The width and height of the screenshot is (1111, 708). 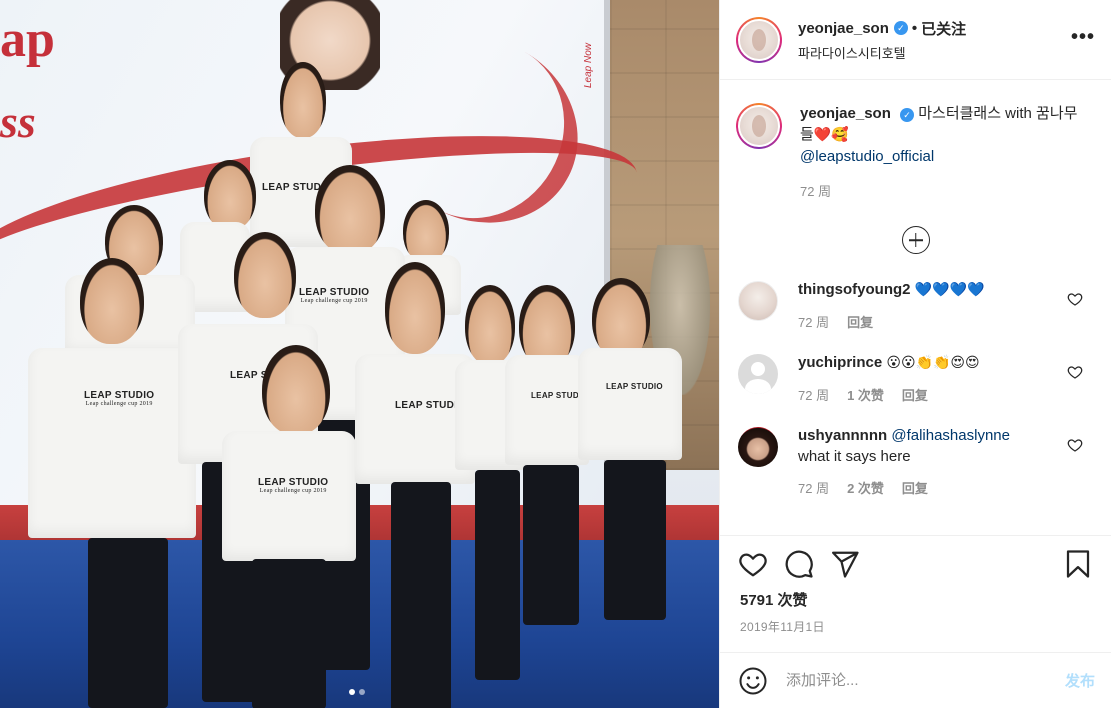 I want to click on emoji-smiley-icon, so click(x=753, y=681).